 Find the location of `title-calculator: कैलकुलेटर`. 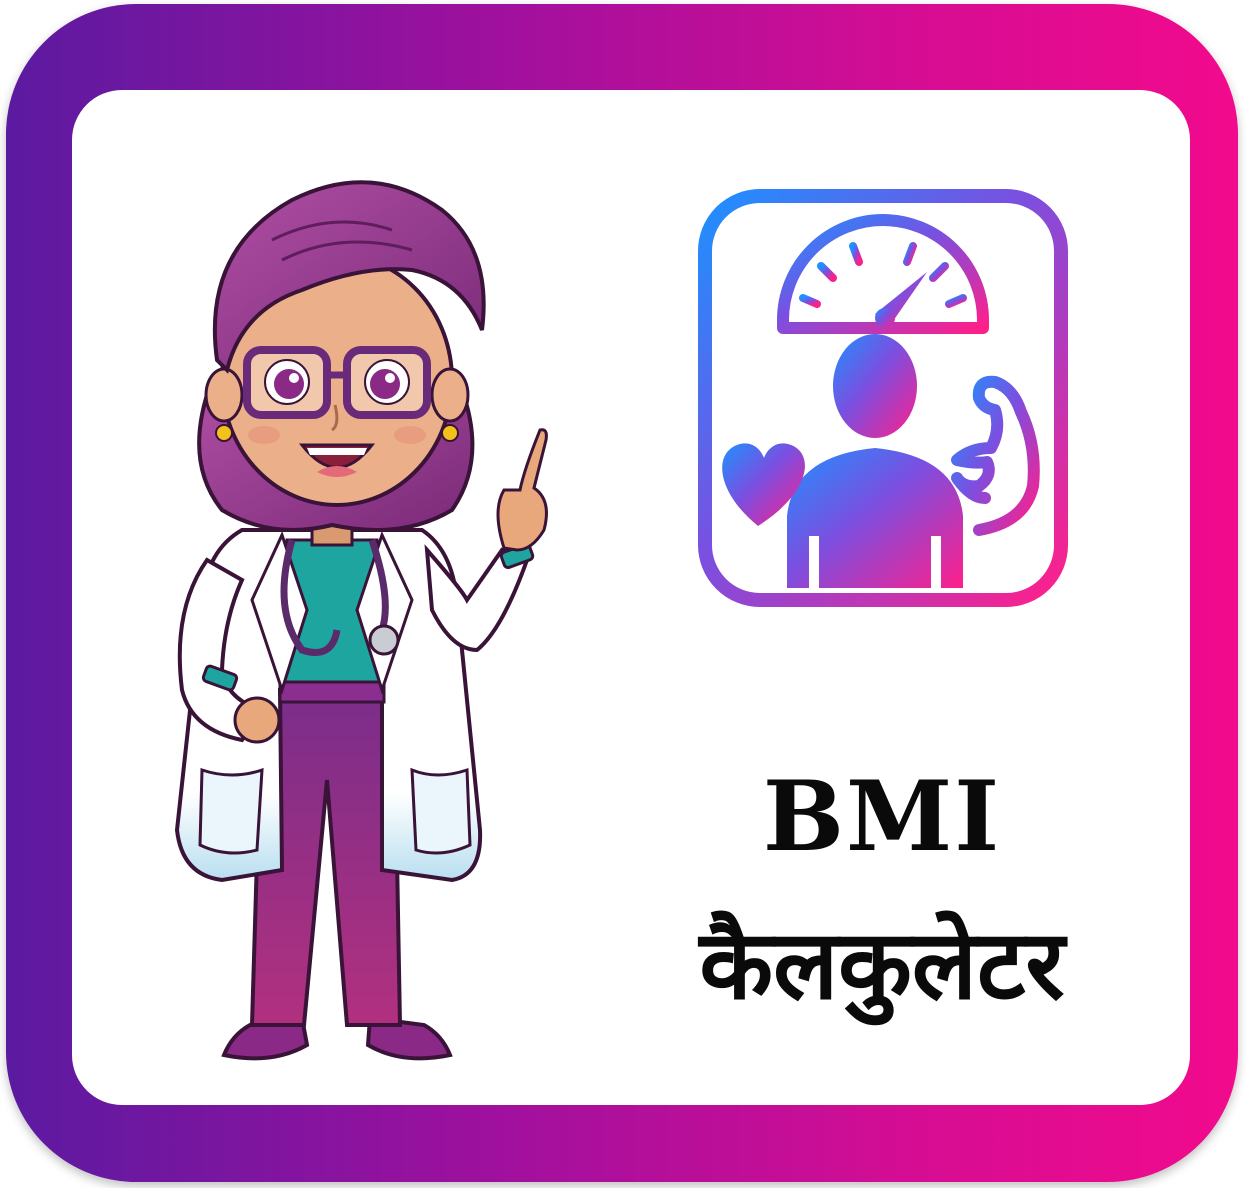

title-calculator: कैलकुलेटर is located at coordinates (882, 965).